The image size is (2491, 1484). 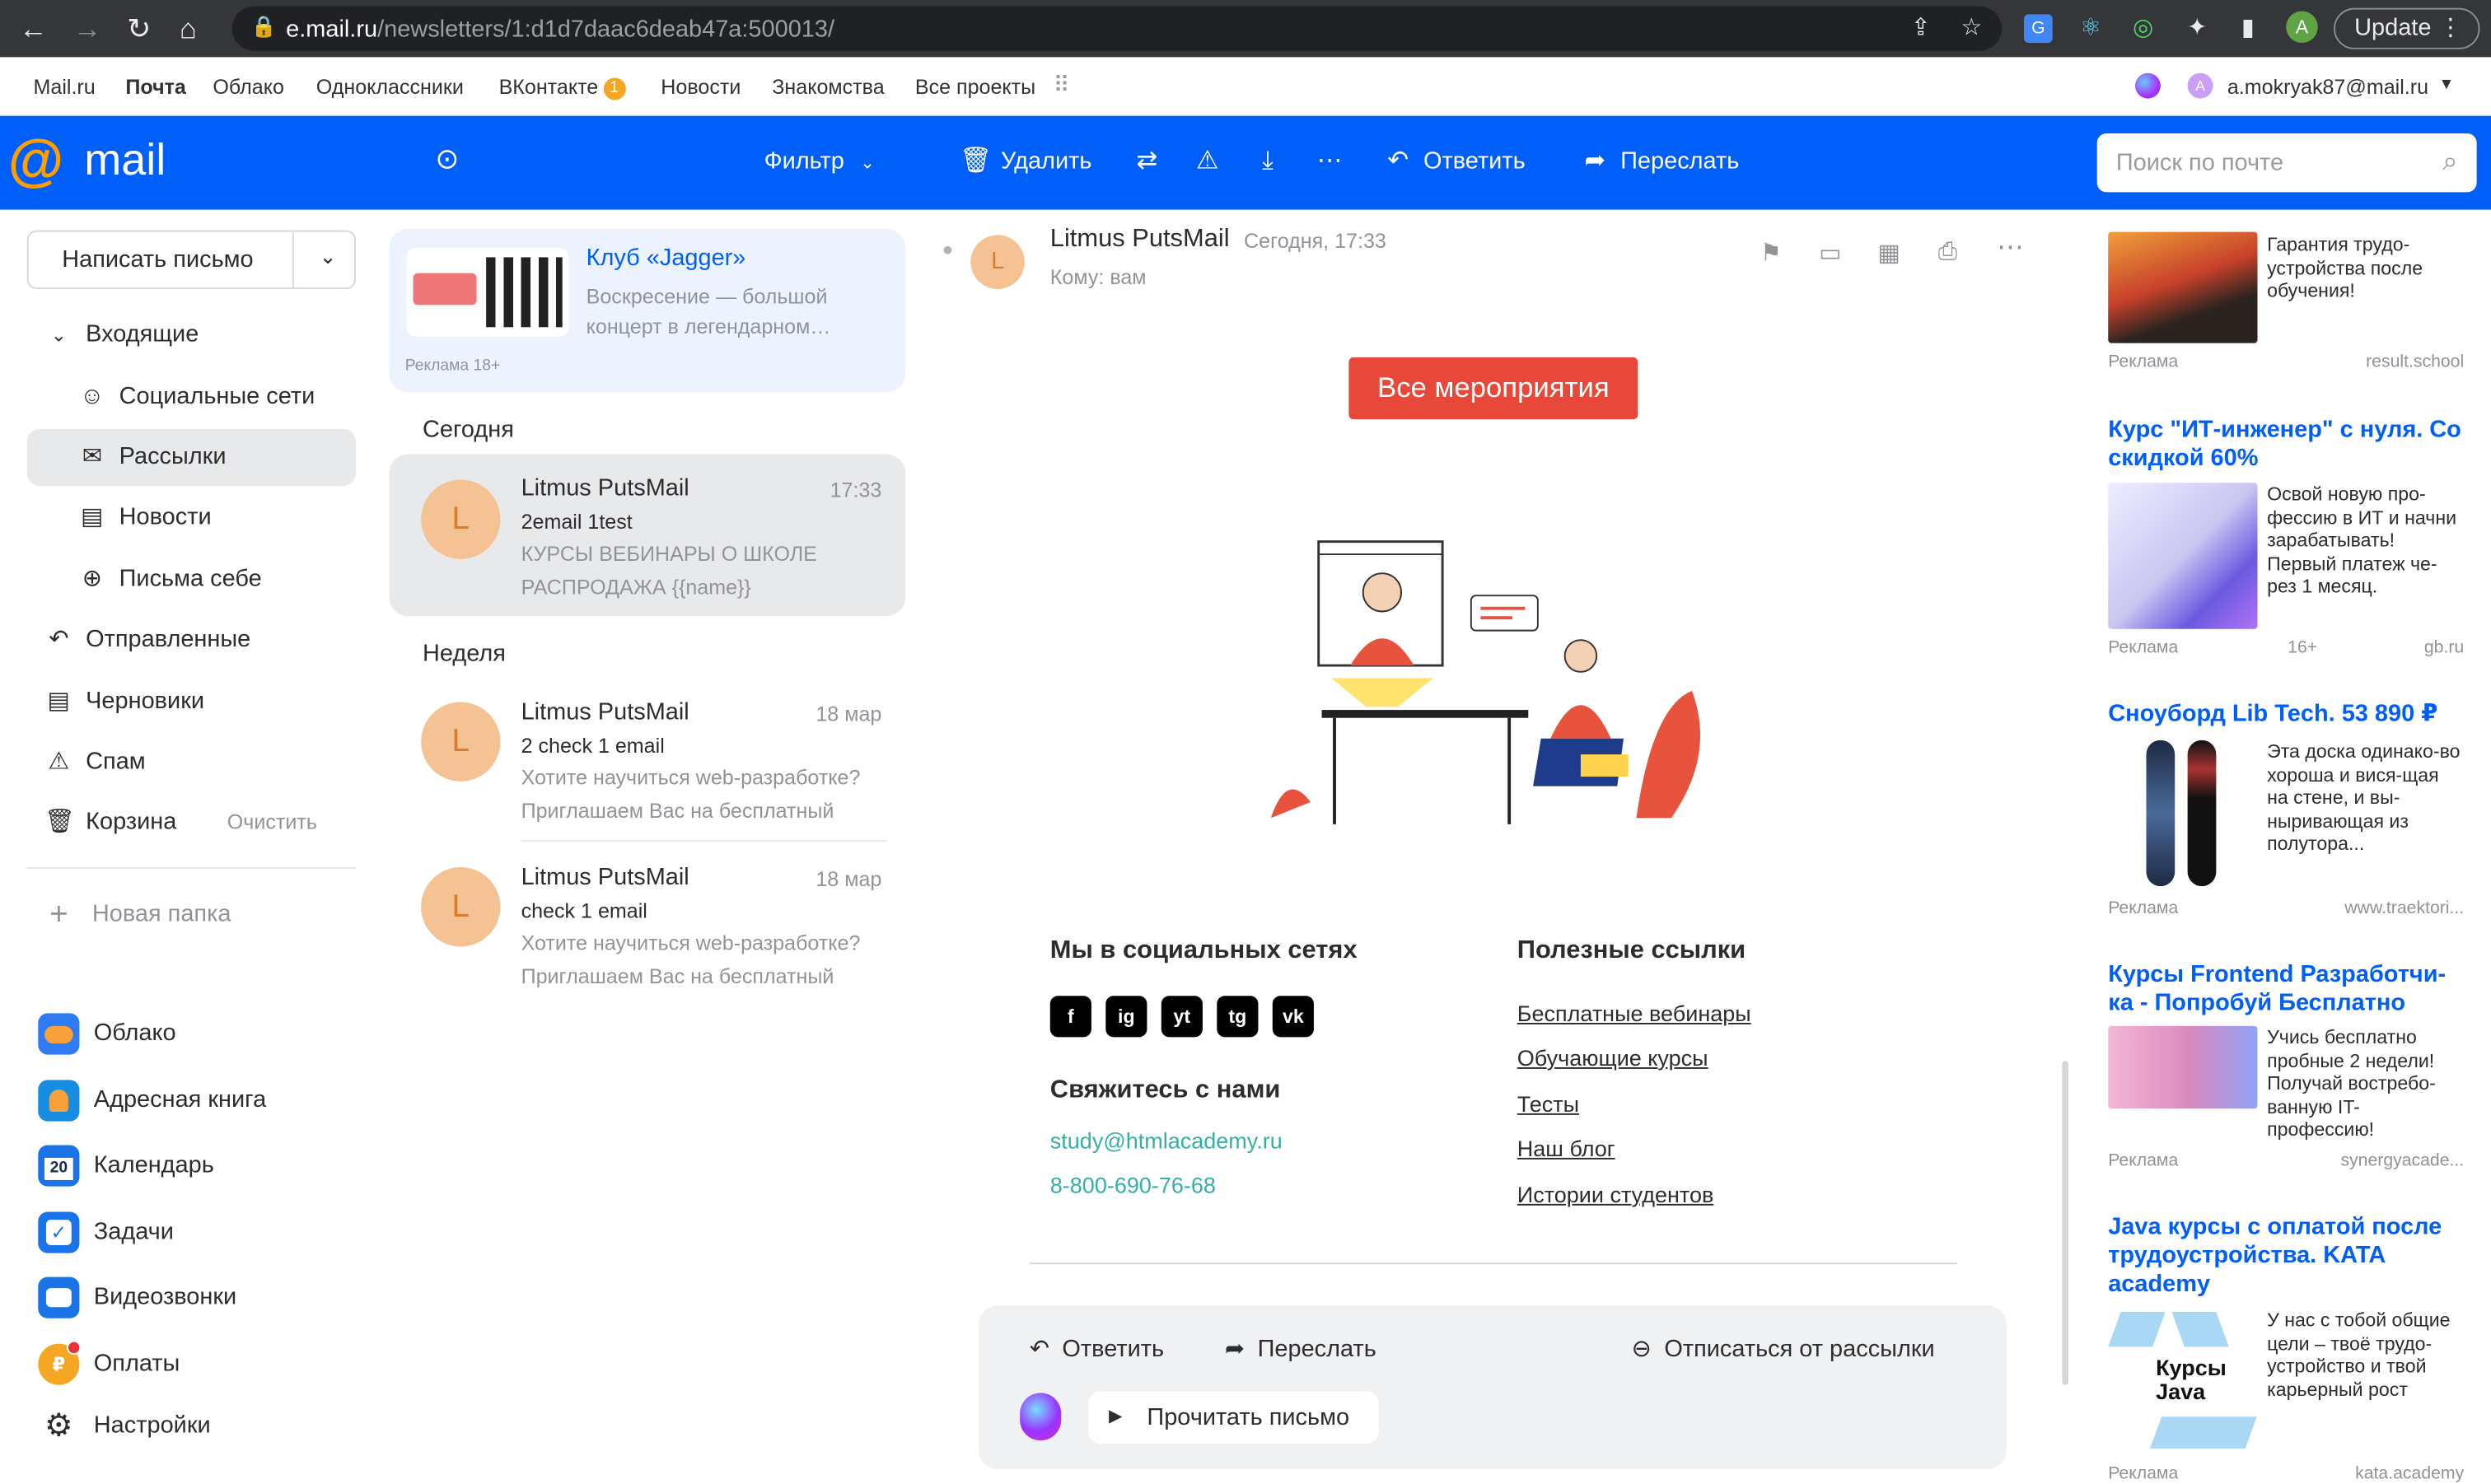 What do you see at coordinates (562, 87) in the screenshot?
I see `portal-link-vk: ВКонтакте 1` at bounding box center [562, 87].